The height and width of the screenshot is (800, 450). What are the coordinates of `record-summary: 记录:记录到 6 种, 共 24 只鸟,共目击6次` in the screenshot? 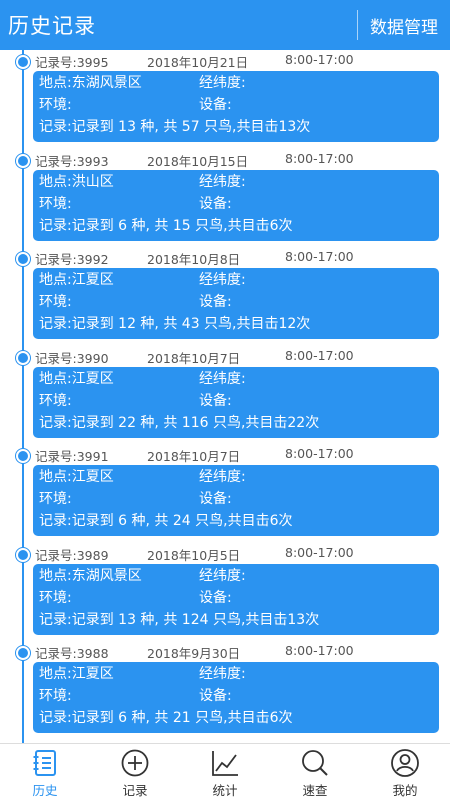 It's located at (166, 521).